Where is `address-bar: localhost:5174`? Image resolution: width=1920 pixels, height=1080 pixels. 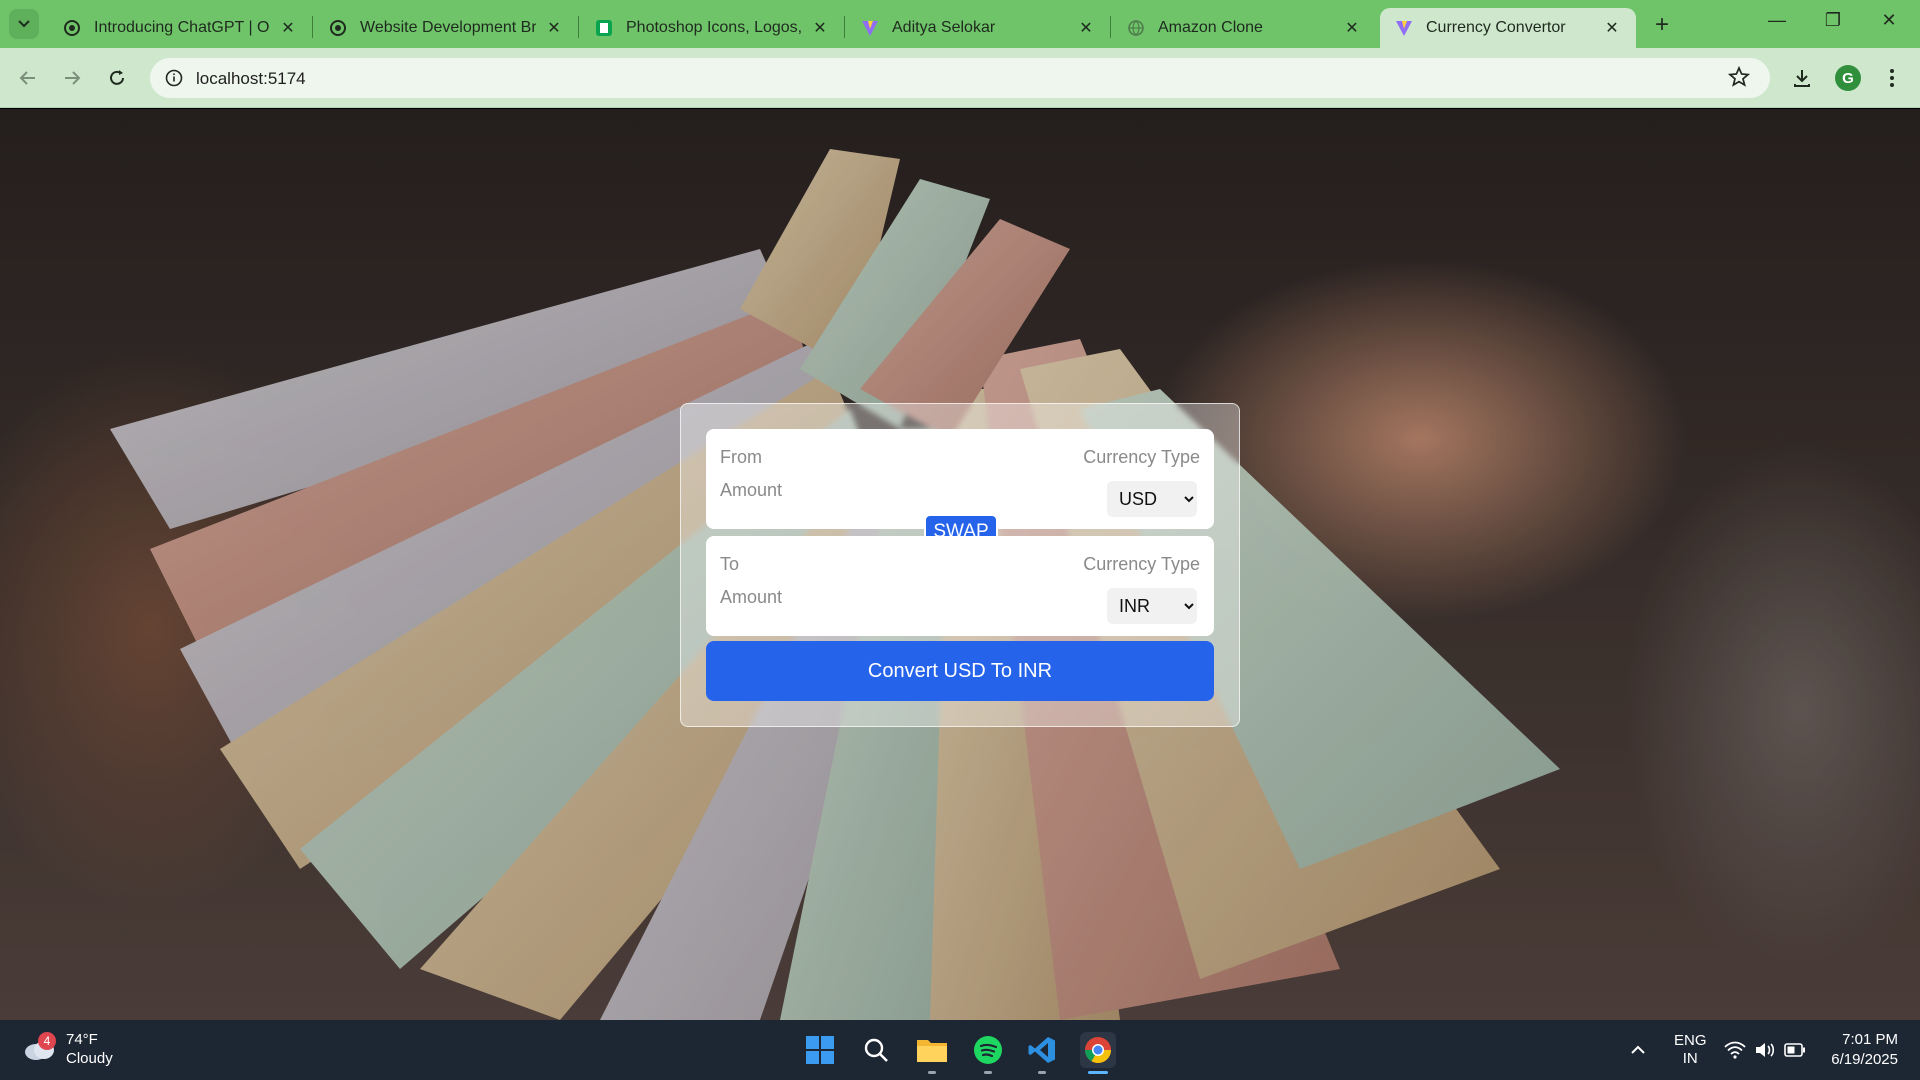 address-bar: localhost:5174 is located at coordinates (960, 78).